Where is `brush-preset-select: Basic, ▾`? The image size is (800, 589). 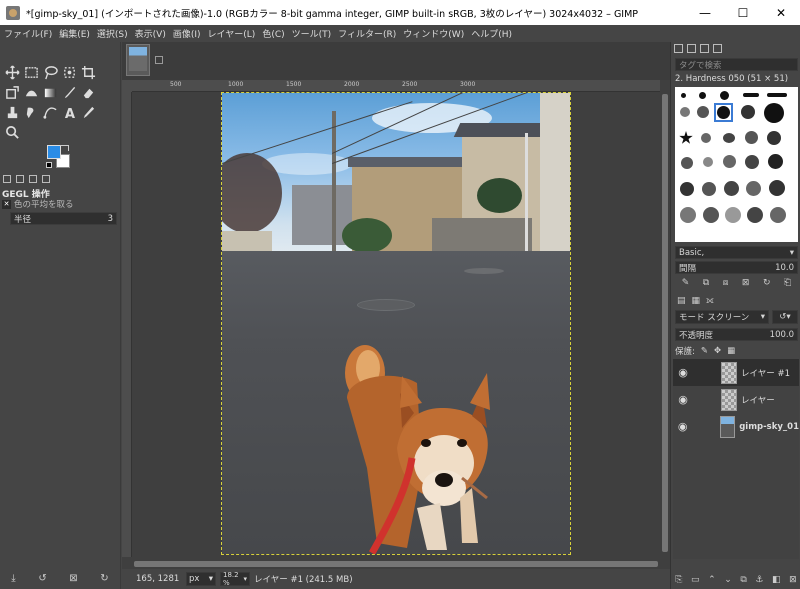 brush-preset-select: Basic, ▾ is located at coordinates (736, 252).